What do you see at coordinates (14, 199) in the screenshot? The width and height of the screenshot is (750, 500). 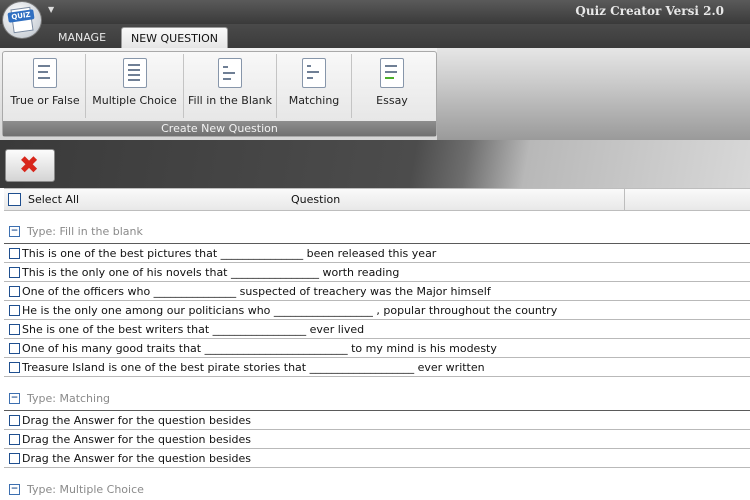 I see `select-all-checkbox` at bounding box center [14, 199].